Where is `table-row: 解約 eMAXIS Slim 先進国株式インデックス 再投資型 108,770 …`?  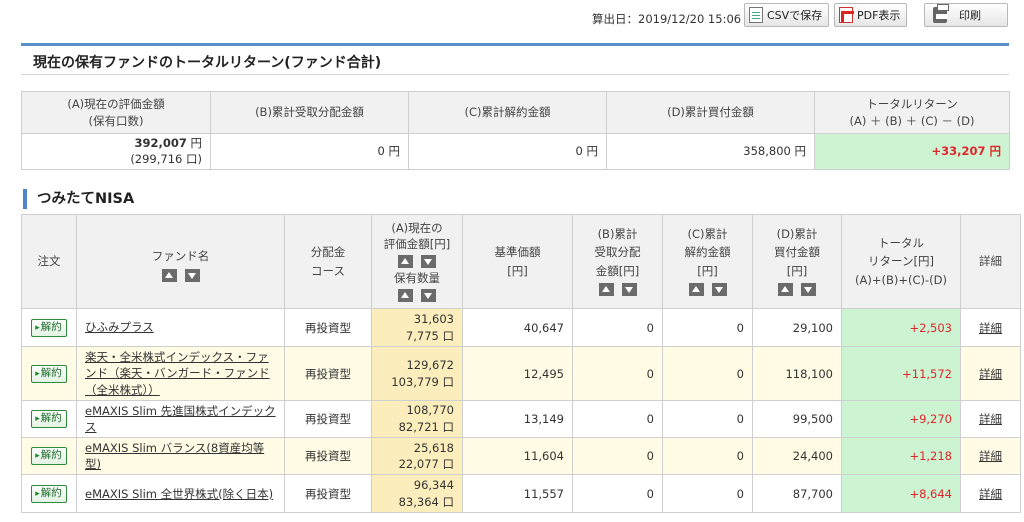 table-row: 解約 eMAXIS Slim 先進国株式インデックス 再投資型 108,770 … is located at coordinates (521, 419).